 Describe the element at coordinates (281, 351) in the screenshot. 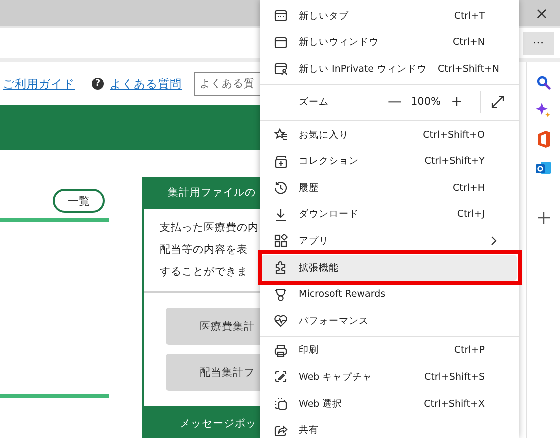

I see `printer-icon` at that location.